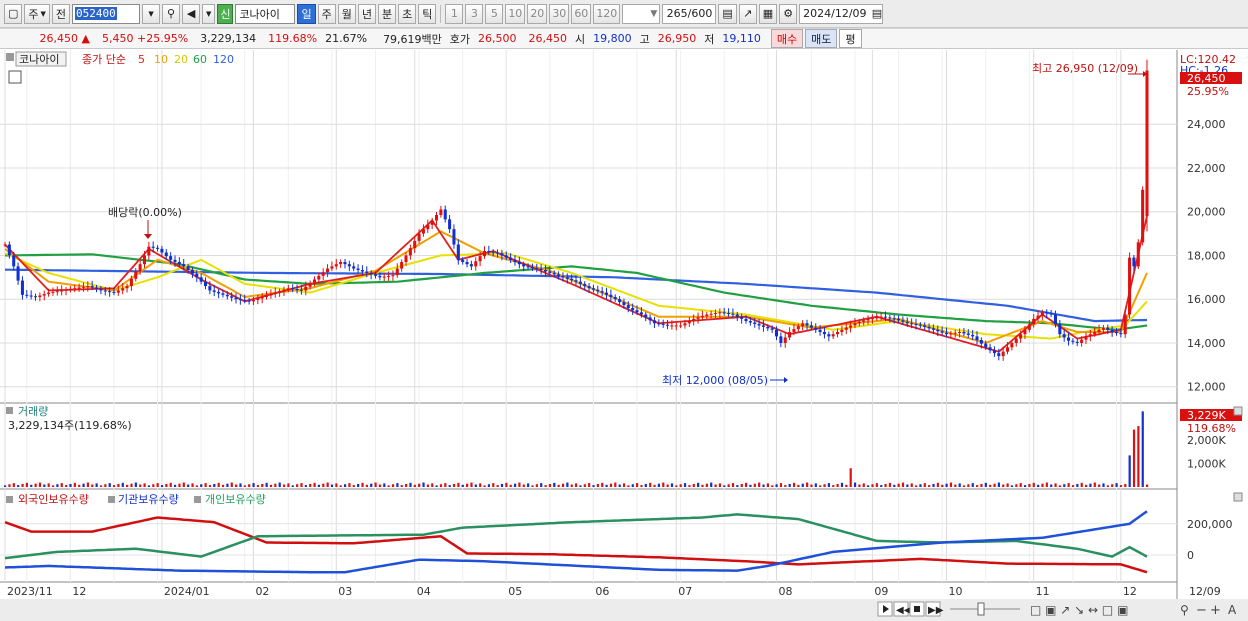 The width and height of the screenshot is (1248, 621). I want to click on date-tick-label: 11, so click(1043, 591).